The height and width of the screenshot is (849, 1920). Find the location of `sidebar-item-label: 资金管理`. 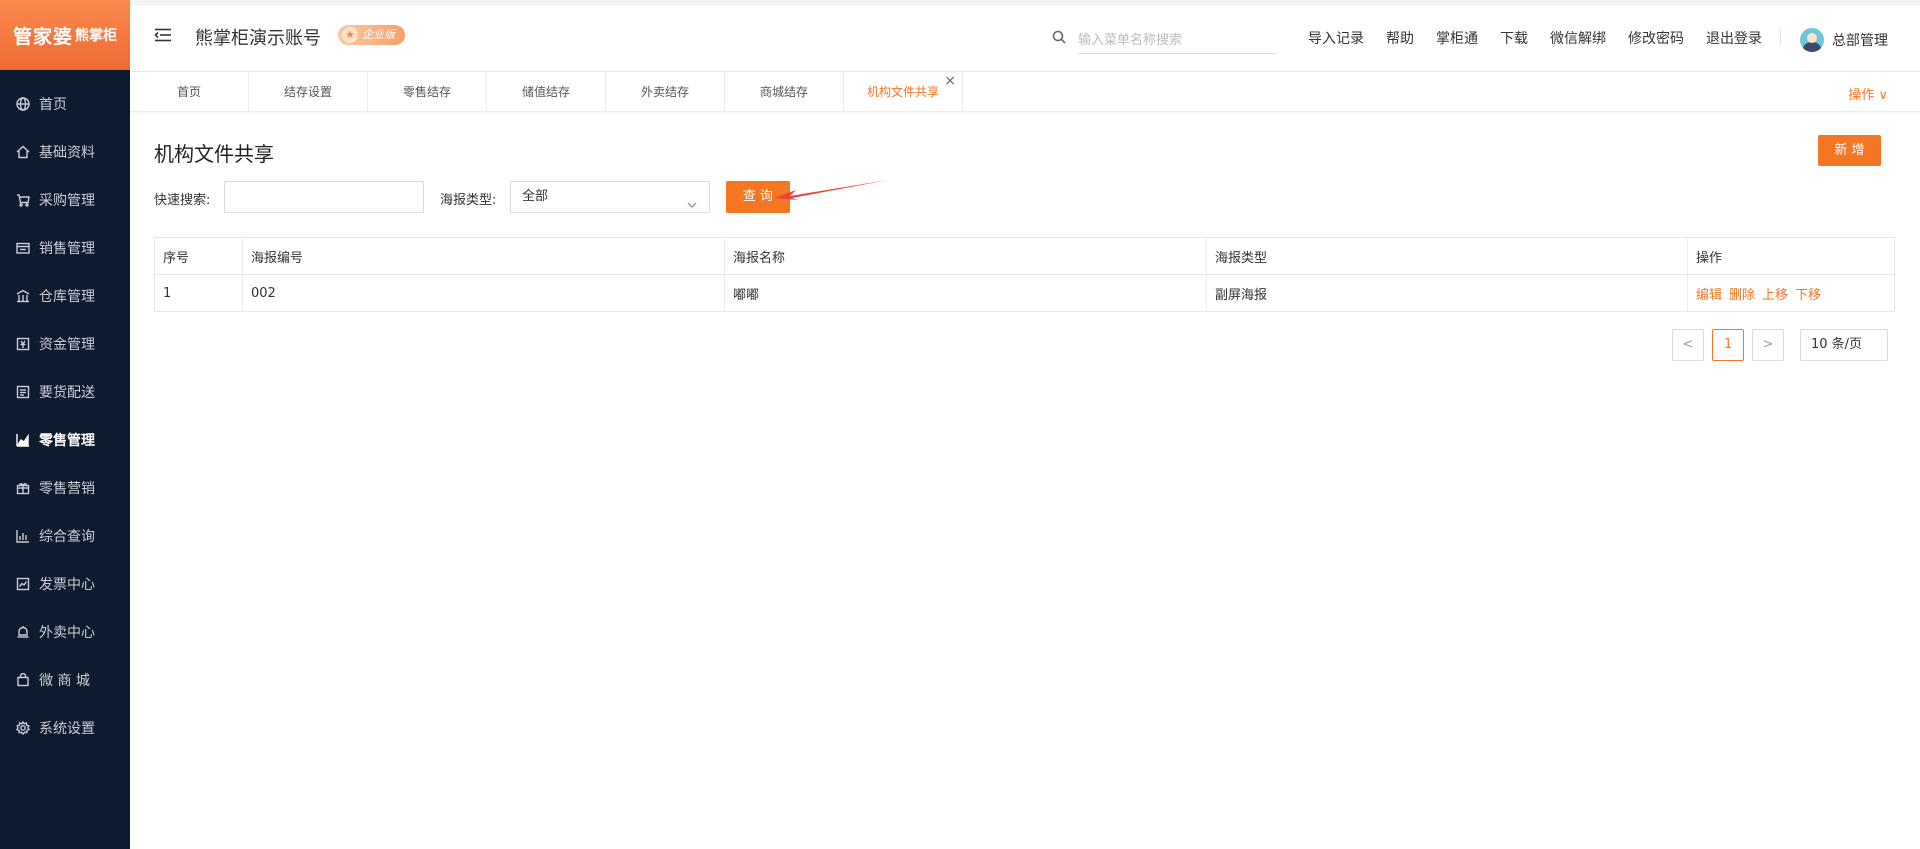

sidebar-item-label: 资金管理 is located at coordinates (67, 345).